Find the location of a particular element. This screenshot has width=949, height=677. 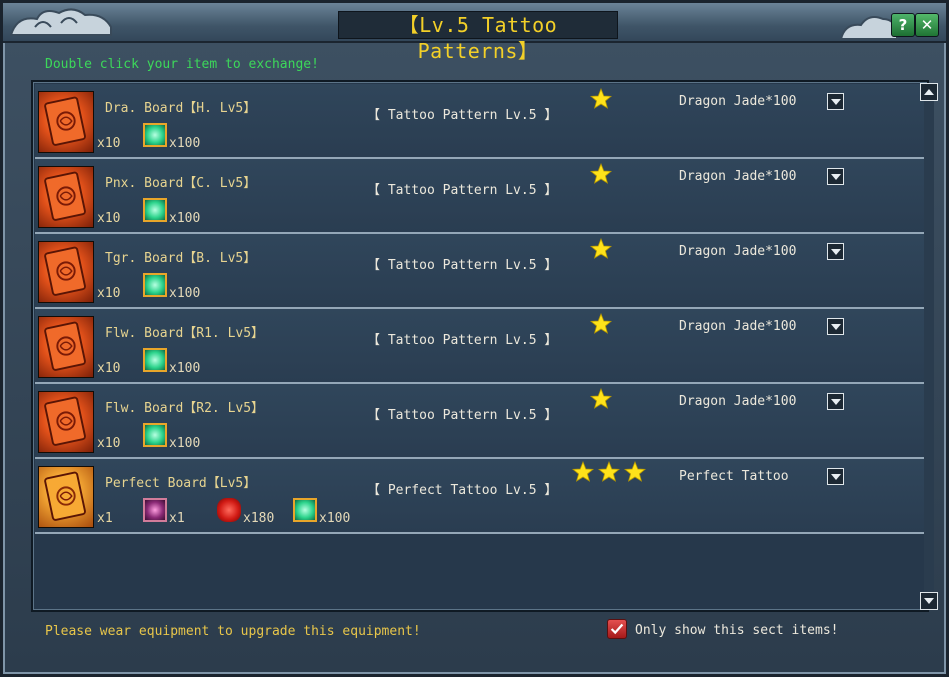

perfect-board-icon is located at coordinates (65, 496).